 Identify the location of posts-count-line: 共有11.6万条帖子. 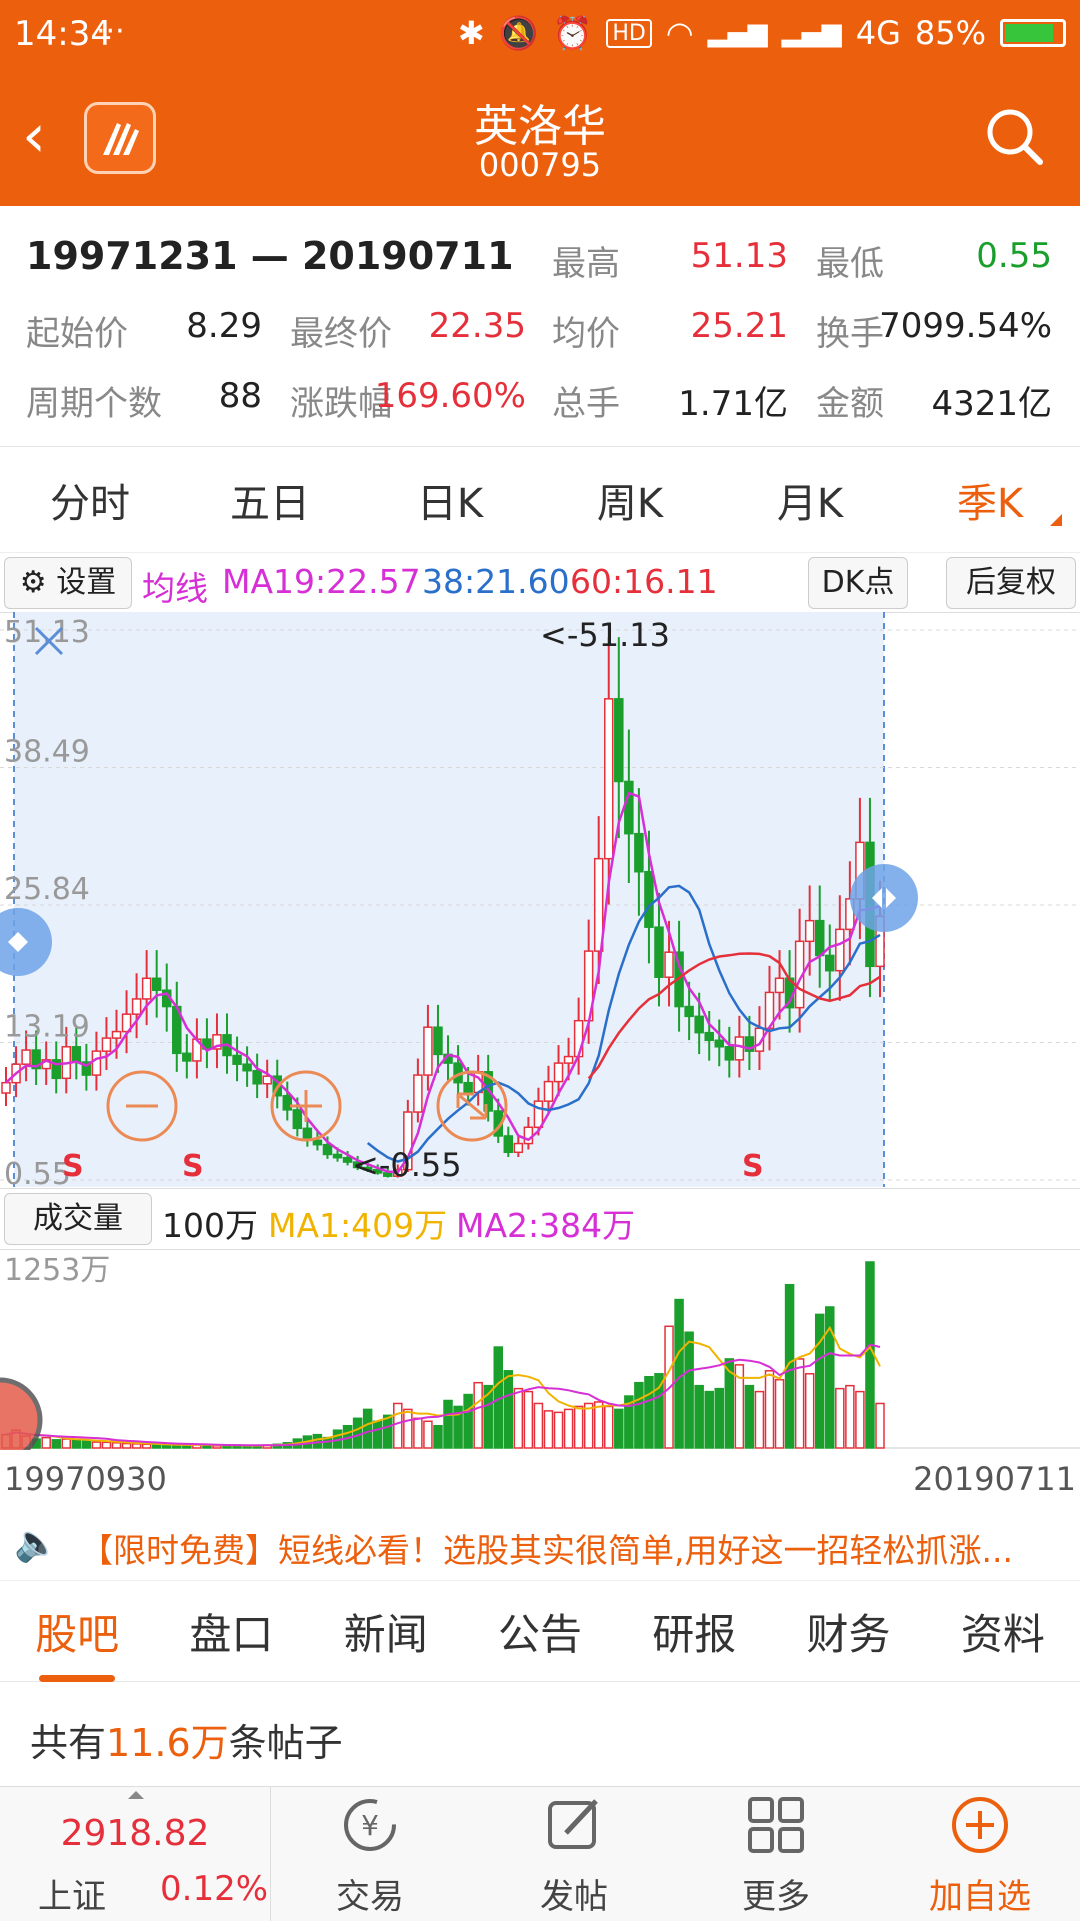
(186, 1739).